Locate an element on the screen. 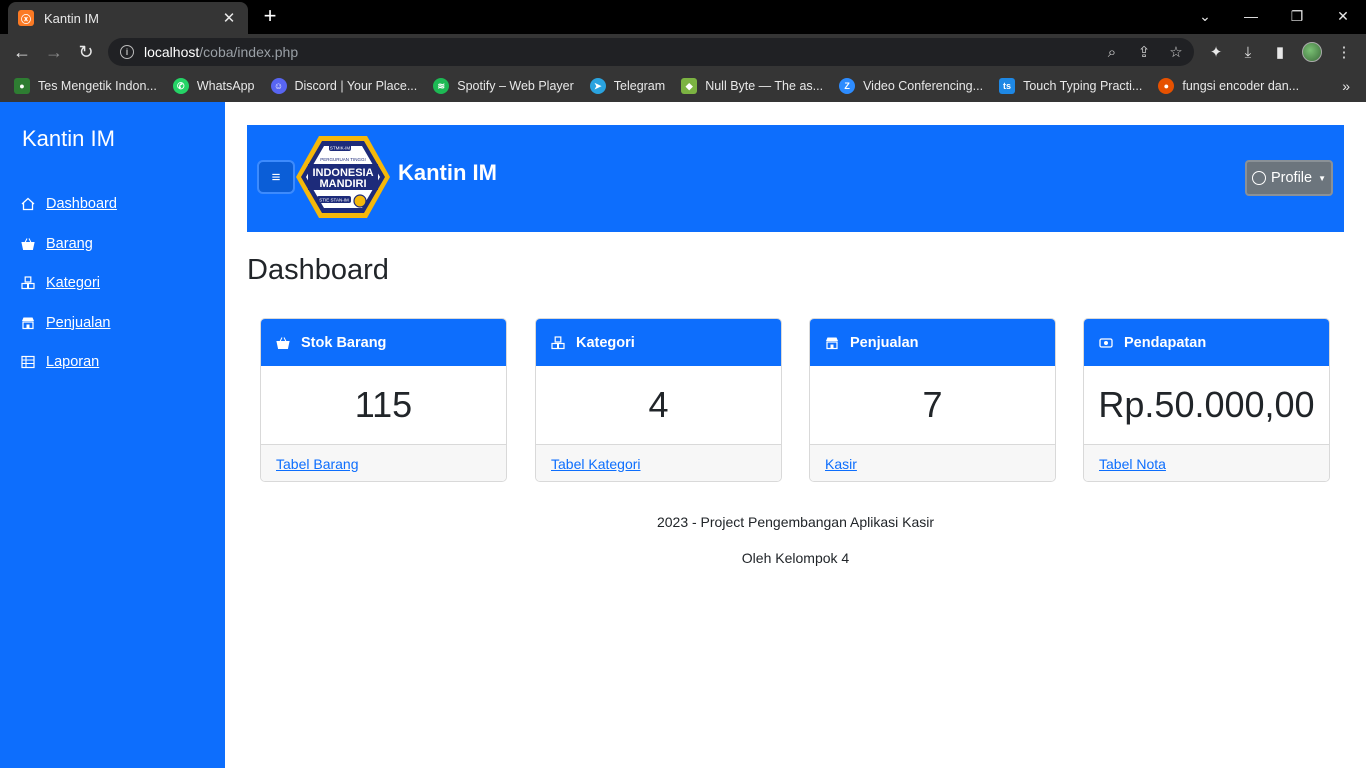 This screenshot has height=768, width=1366. browser-tab-strip: ⓧ Kantin IM ✕ + ⌄ — ❐ ✕ is located at coordinates (683, 17).